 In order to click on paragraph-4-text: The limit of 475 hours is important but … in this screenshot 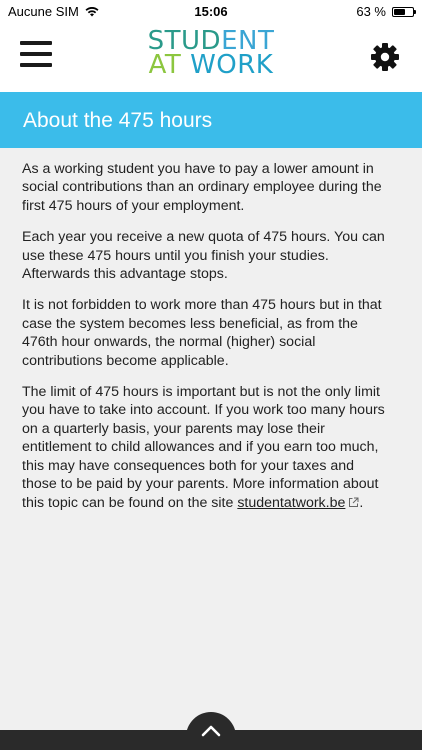, I will do `click(203, 447)`.